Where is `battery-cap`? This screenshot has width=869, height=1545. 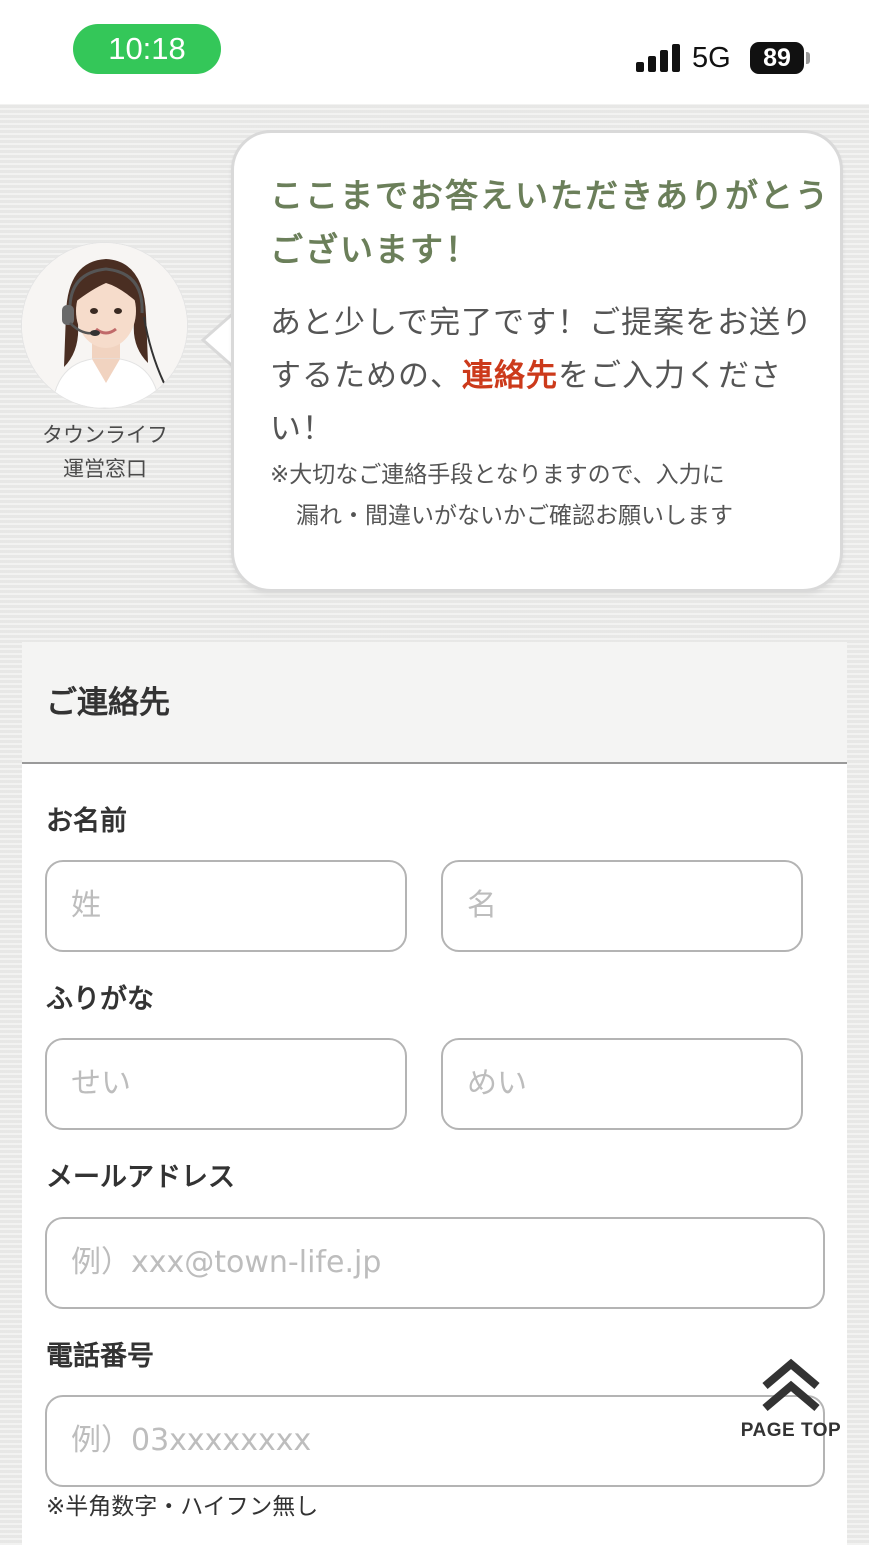
battery-cap is located at coordinates (808, 58).